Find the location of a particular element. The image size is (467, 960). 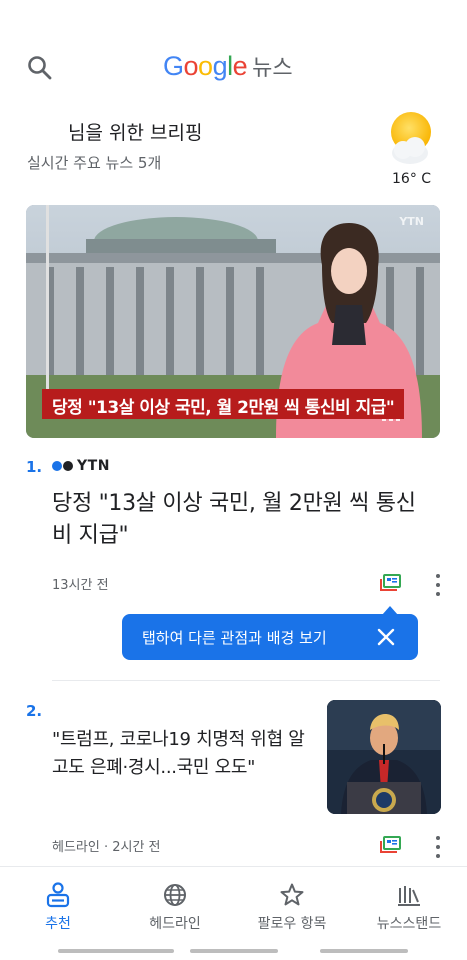

search-button is located at coordinates (40, 68).